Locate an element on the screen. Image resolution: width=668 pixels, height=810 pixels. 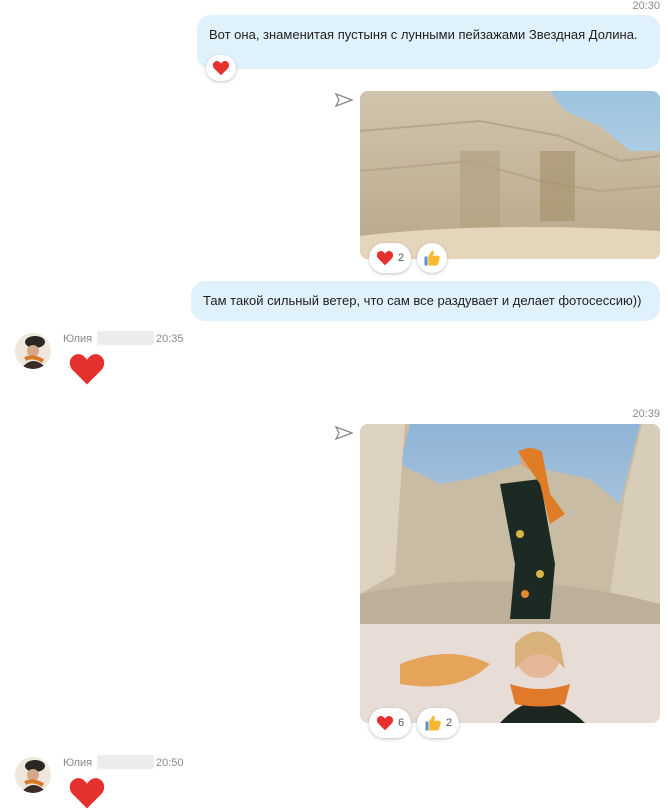
message-time: 20:30 is located at coordinates (646, 6).